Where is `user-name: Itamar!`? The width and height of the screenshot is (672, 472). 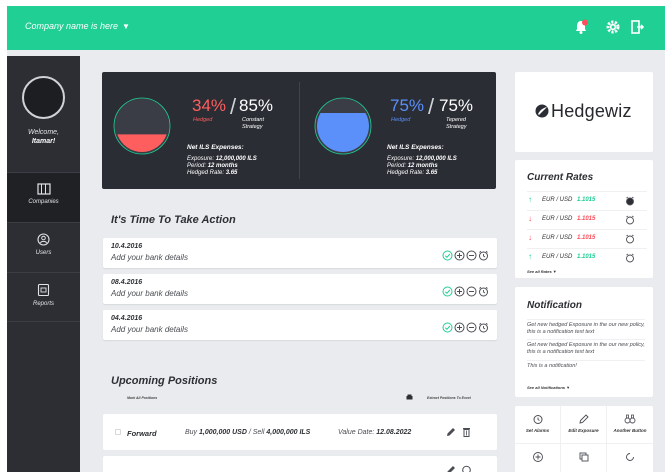
user-name: Itamar! is located at coordinates (43, 141).